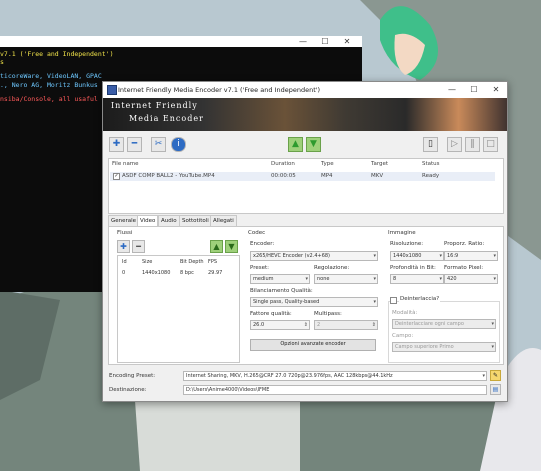  What do you see at coordinates (314, 302) in the screenshot?
I see `quality-mode-select: Single pass, Quality-based ▾` at bounding box center [314, 302].